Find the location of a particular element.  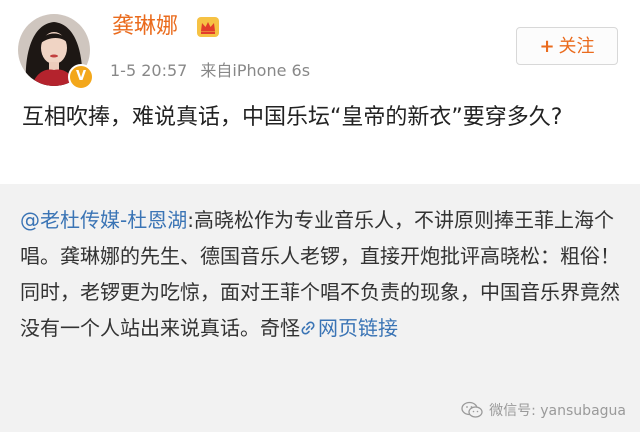

watermark: 微信号: yansubagua is located at coordinates (543, 410).